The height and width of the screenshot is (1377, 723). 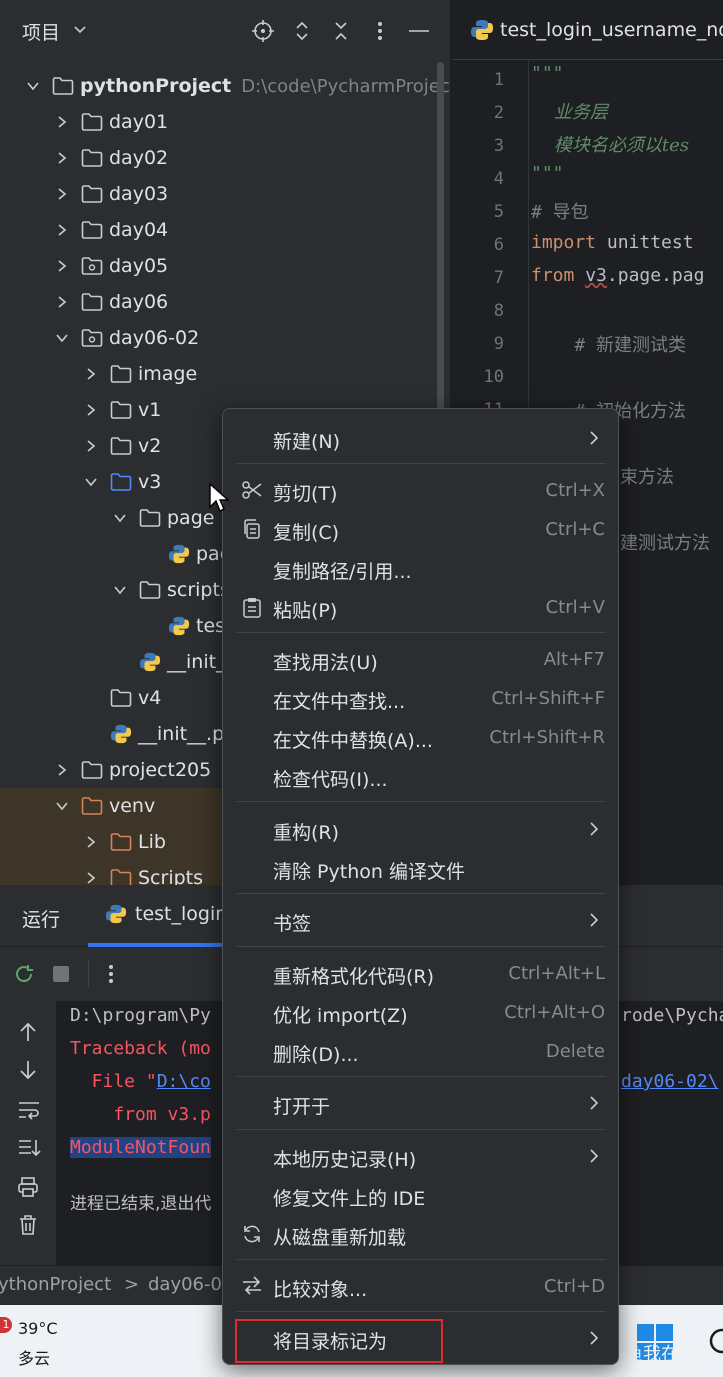 What do you see at coordinates (587, 30) in the screenshot?
I see `editor-tab: test_login_username_not` at bounding box center [587, 30].